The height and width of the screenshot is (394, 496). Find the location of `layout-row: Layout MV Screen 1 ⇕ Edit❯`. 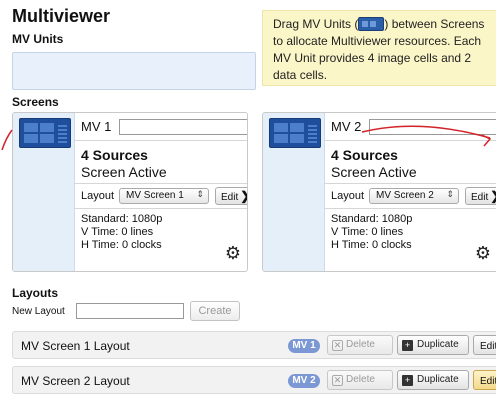

layout-row: Layout MV Screen 1 ⇕ Edit❯ is located at coordinates (161, 196).